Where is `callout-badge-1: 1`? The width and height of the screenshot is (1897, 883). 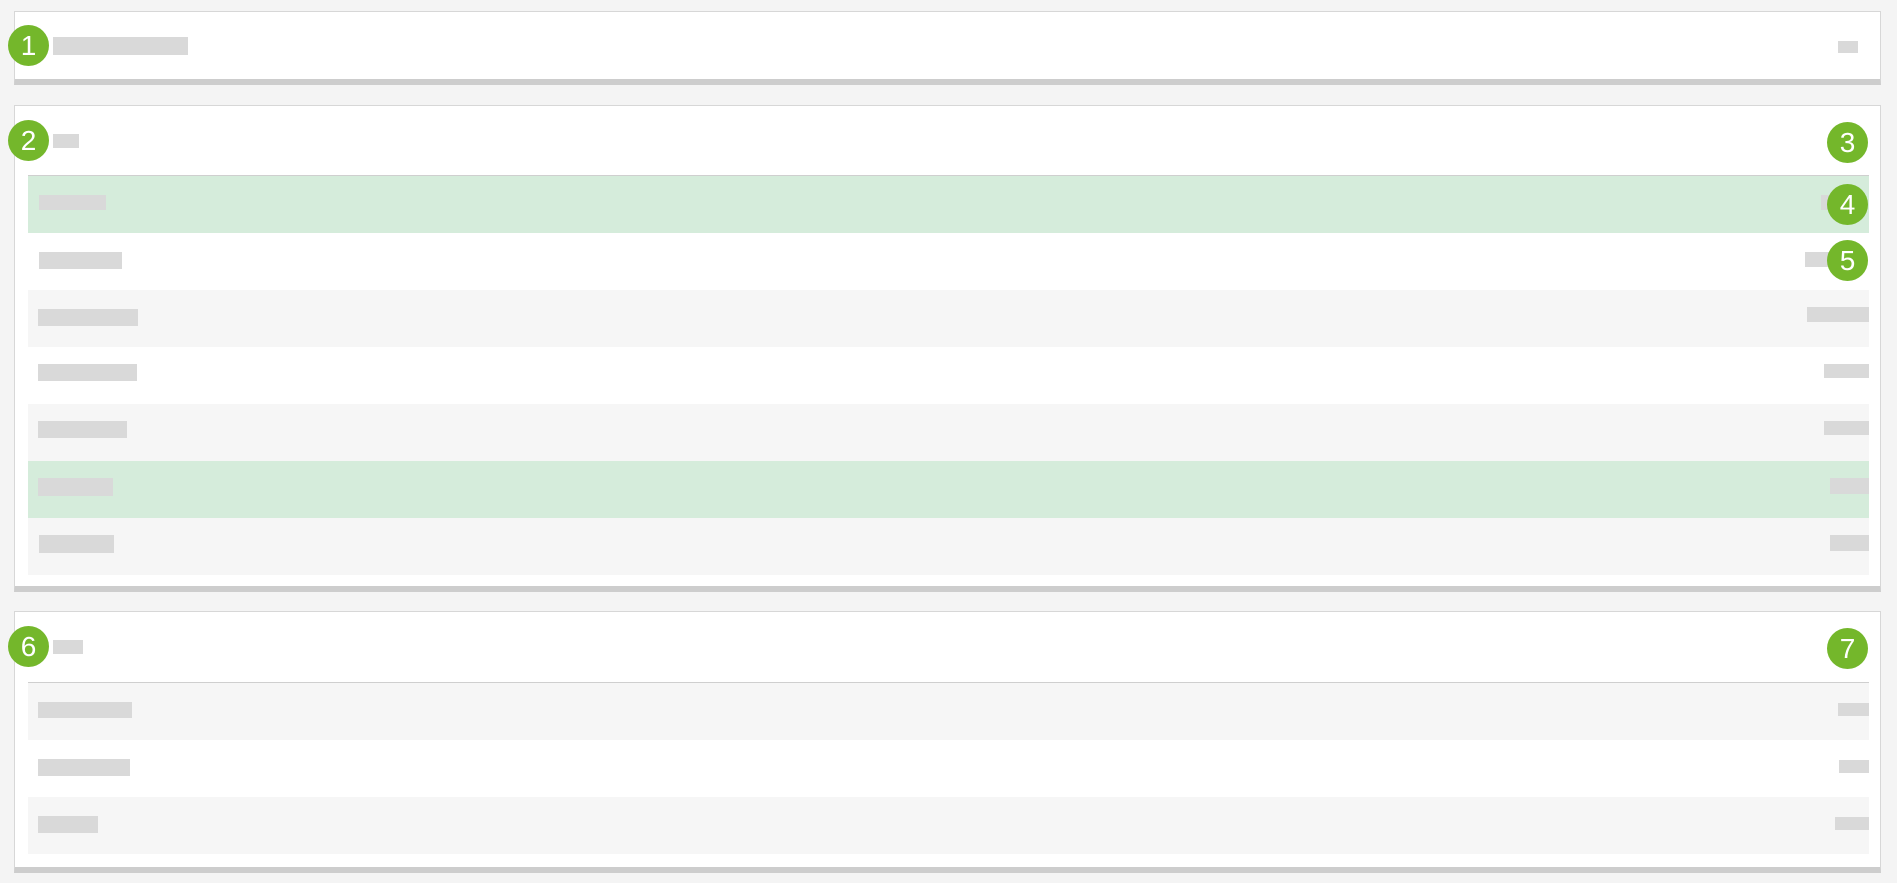
callout-badge-1: 1 is located at coordinates (28, 45).